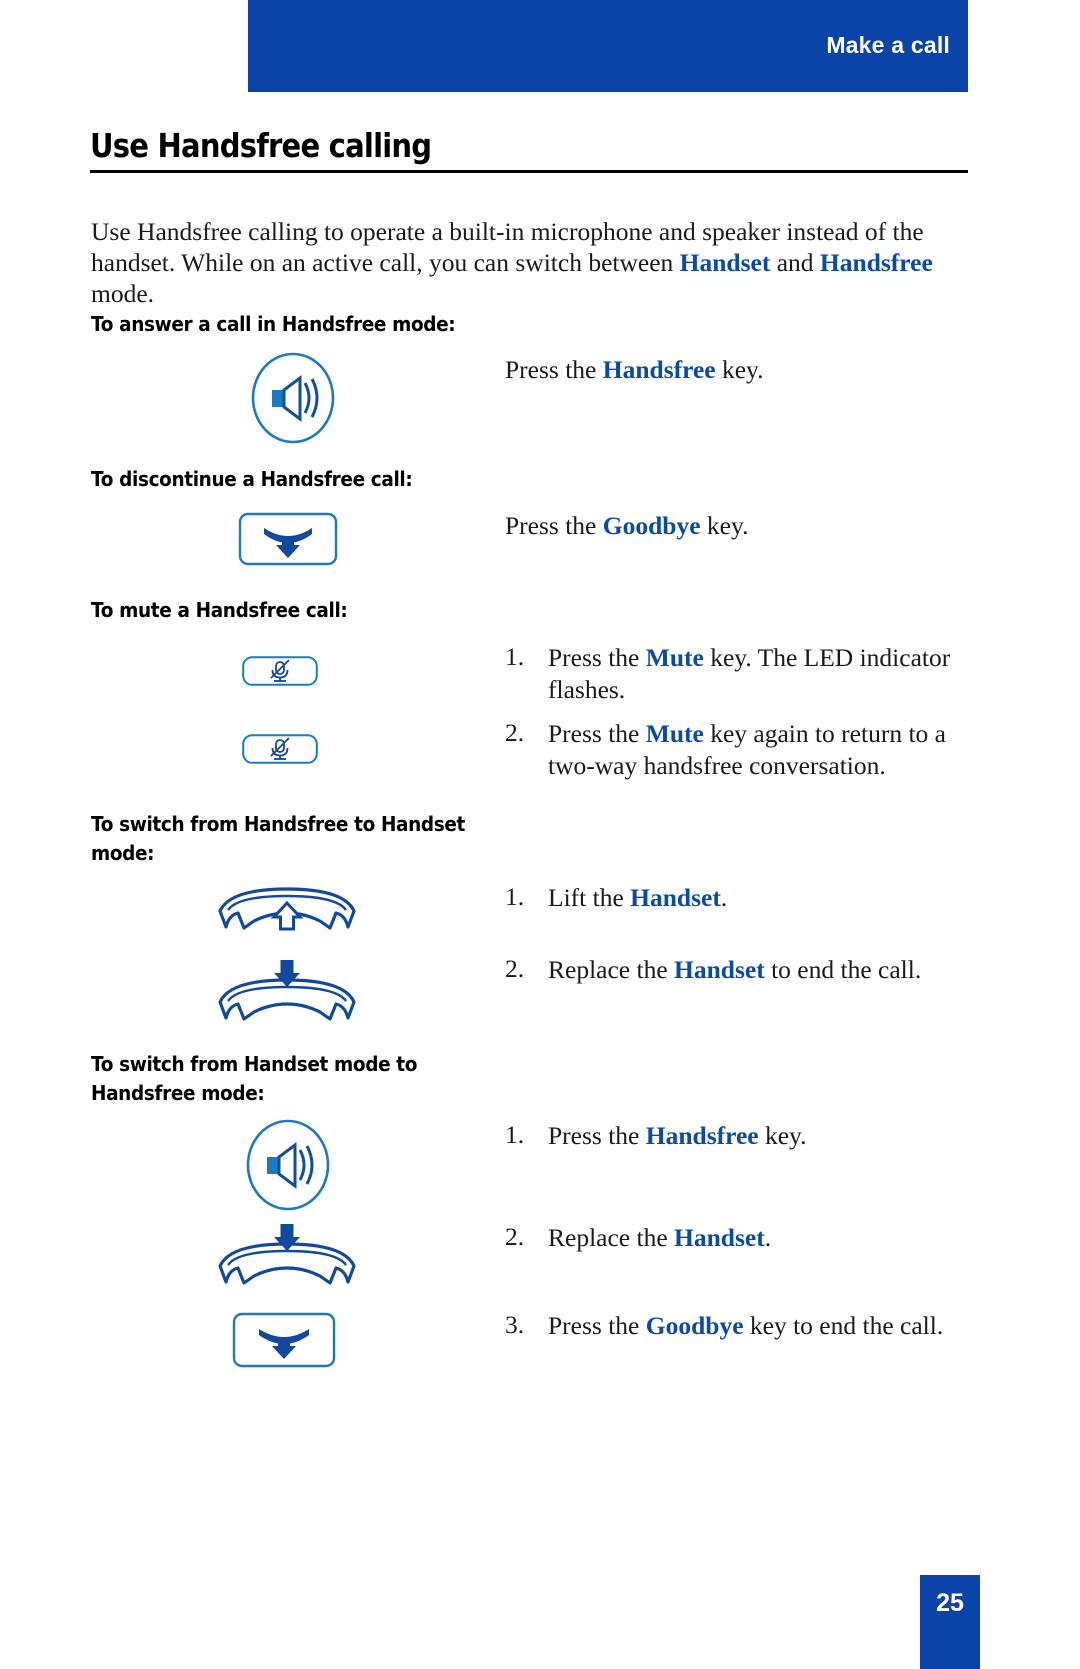 Image resolution: width=1080 pixels, height=1669 pixels. Describe the element at coordinates (888, 45) in the screenshot. I see `header-title: Make a call` at that location.